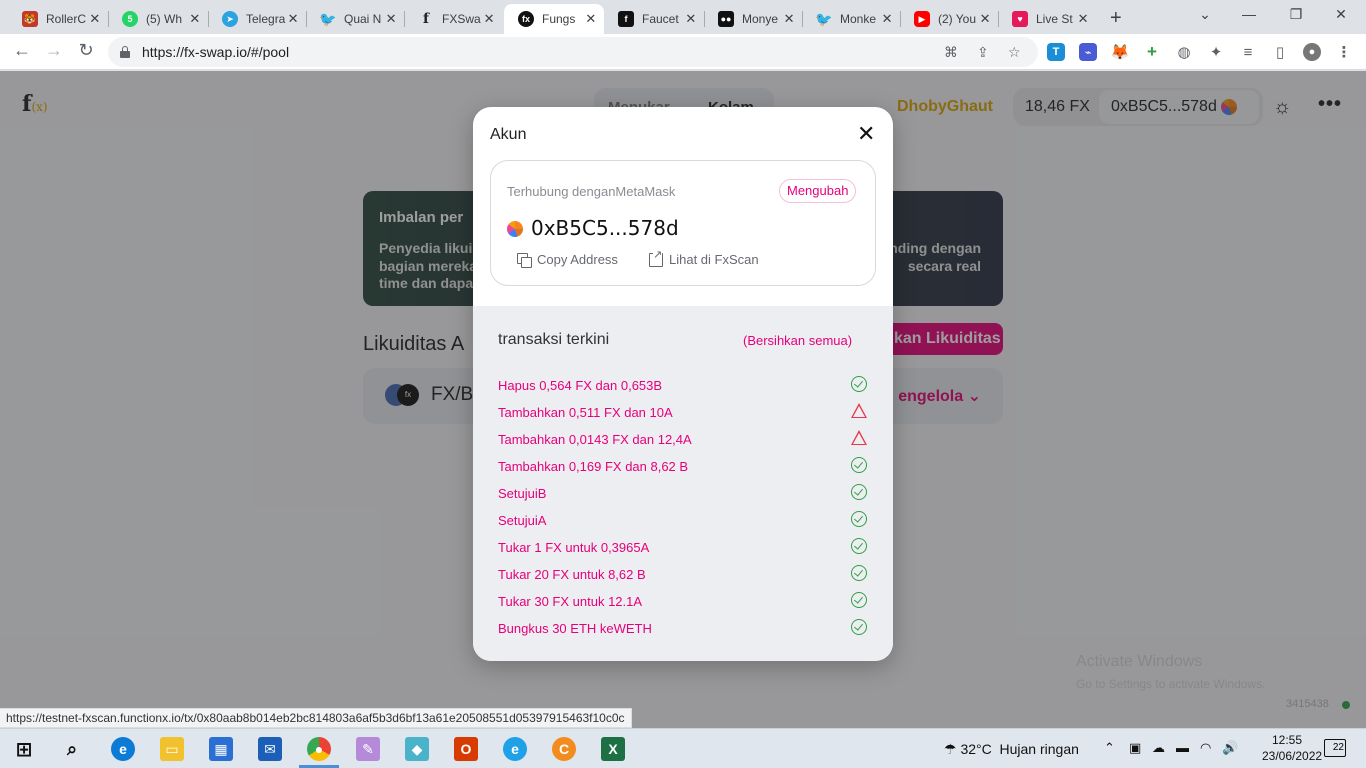  Describe the element at coordinates (575, 628) in the screenshot. I see `transaction-label: Bungkus 30 ETH keWETH` at that location.